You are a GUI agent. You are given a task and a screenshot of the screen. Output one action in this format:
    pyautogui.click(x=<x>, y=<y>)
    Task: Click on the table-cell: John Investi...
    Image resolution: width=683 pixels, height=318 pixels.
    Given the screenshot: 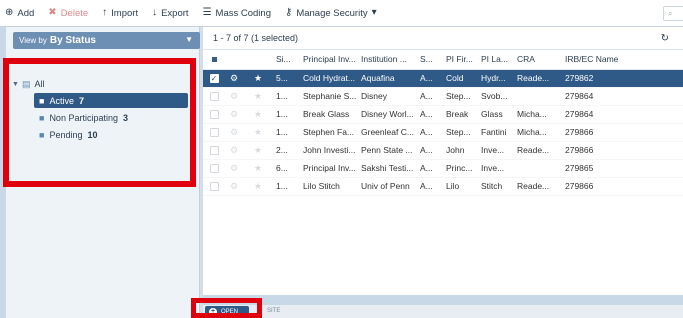 What is the action you would take?
    pyautogui.click(x=329, y=150)
    